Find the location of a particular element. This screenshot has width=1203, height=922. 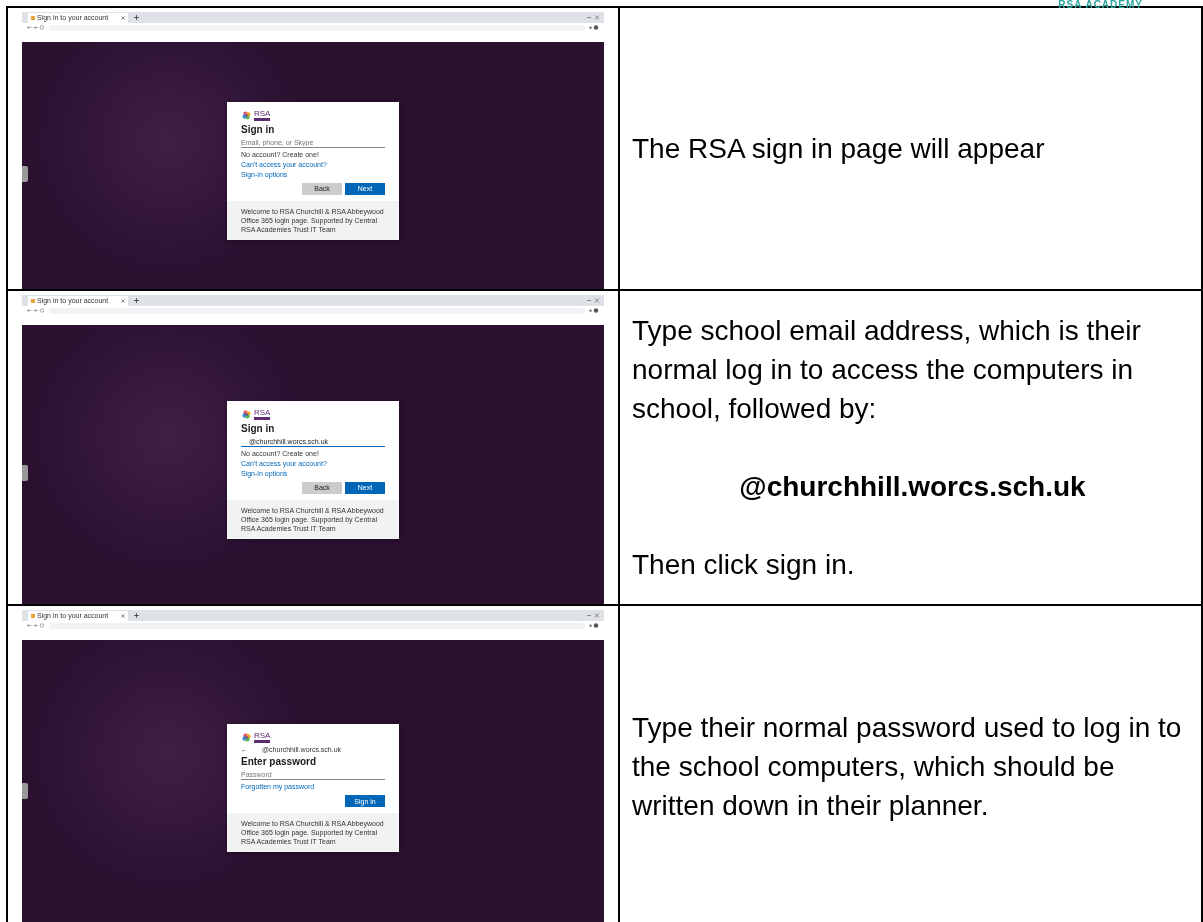

instruction-text: The RSA sign in page will appear is located at coordinates (839, 149).